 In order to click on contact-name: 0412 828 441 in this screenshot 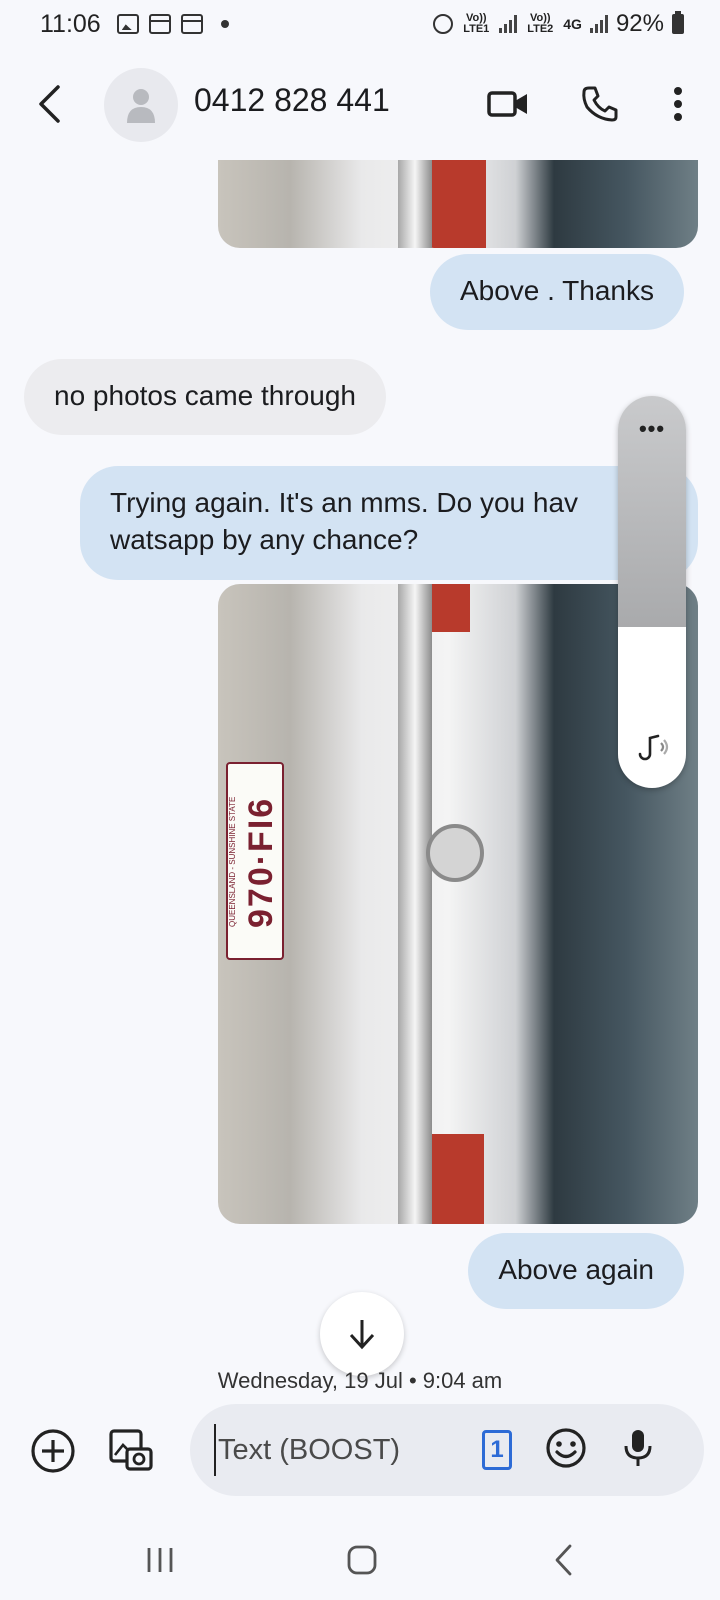, I will do `click(292, 100)`.